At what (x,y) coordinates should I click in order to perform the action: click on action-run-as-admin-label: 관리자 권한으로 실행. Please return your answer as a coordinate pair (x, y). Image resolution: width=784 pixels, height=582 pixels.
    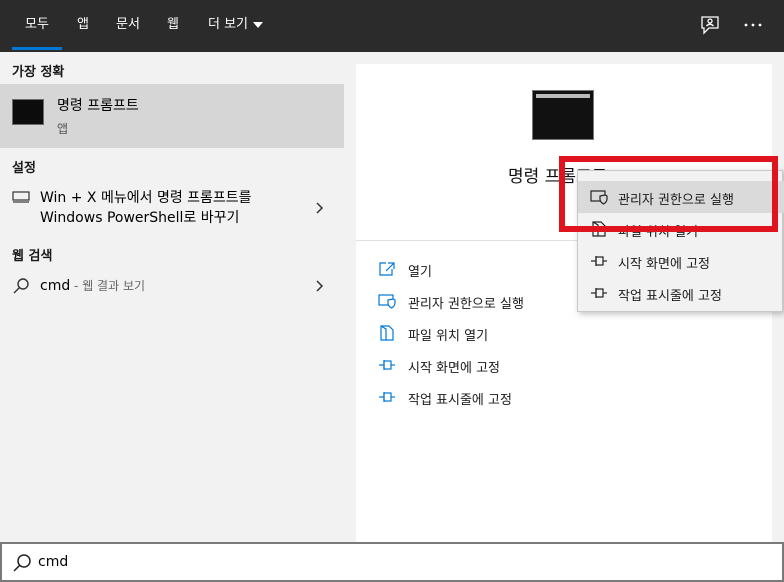
    Looking at the image, I should click on (466, 304).